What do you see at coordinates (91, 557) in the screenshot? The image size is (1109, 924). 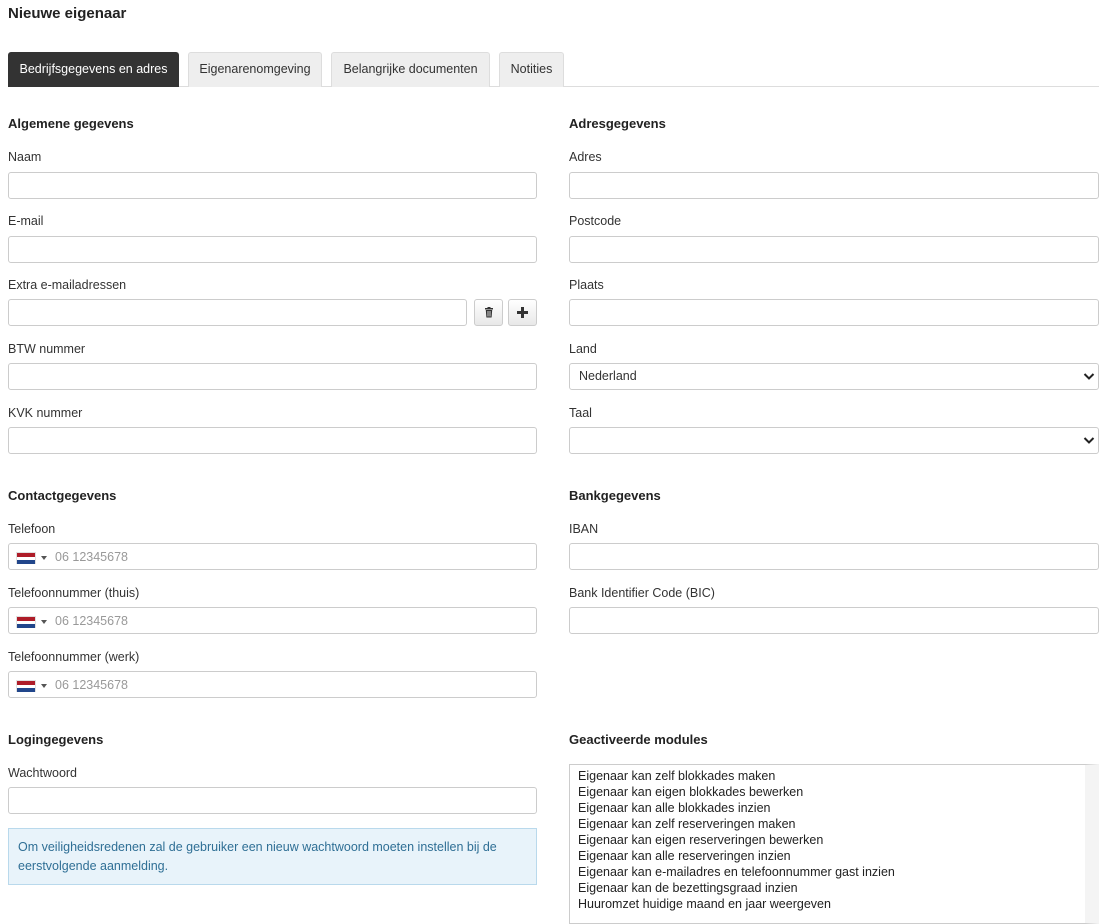 I see `phone-placeholder: 06 12345678` at bounding box center [91, 557].